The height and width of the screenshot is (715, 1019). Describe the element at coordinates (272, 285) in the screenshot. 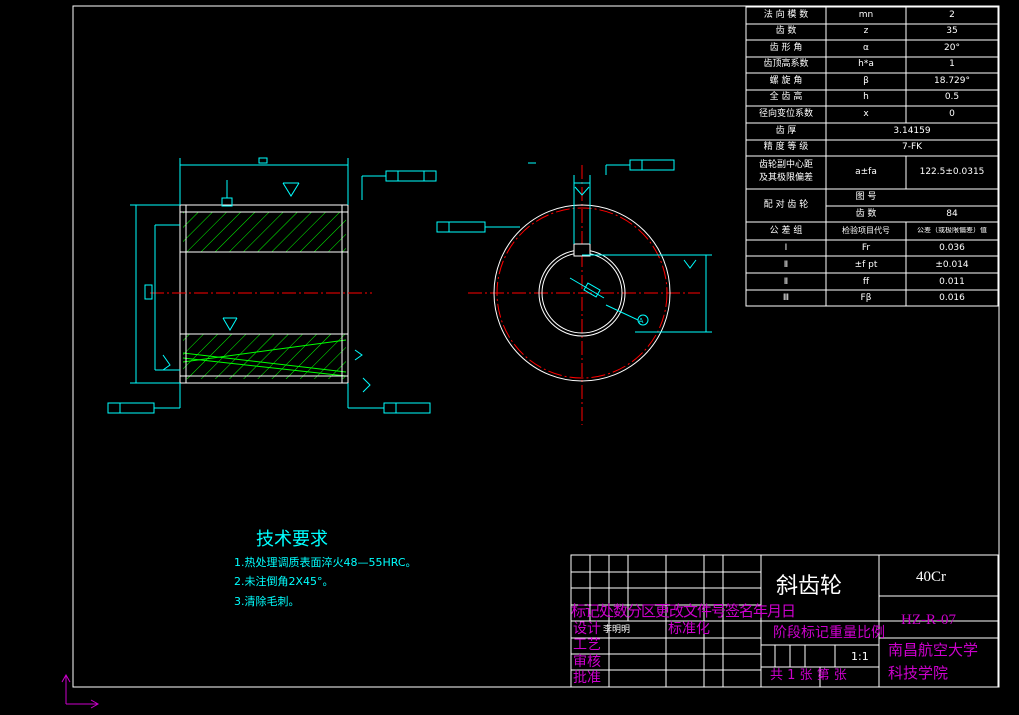

I see `section-view` at that location.